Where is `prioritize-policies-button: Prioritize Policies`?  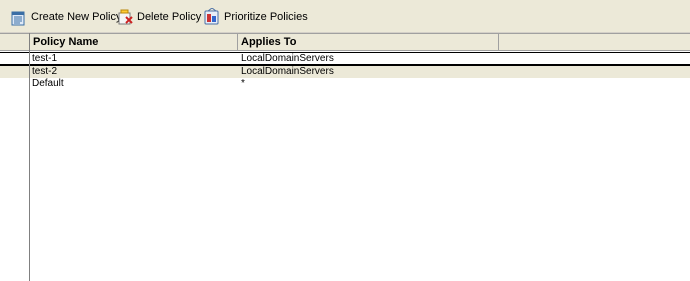
prioritize-policies-button: Prioritize Policies is located at coordinates (255, 17).